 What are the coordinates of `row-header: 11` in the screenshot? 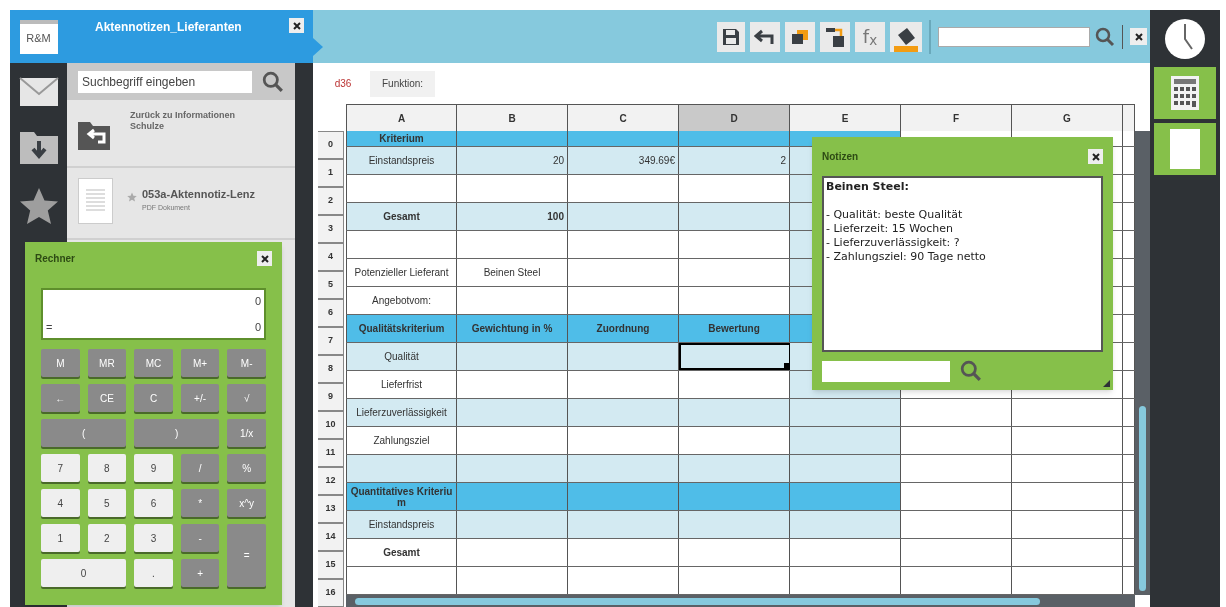 It's located at (331, 453).